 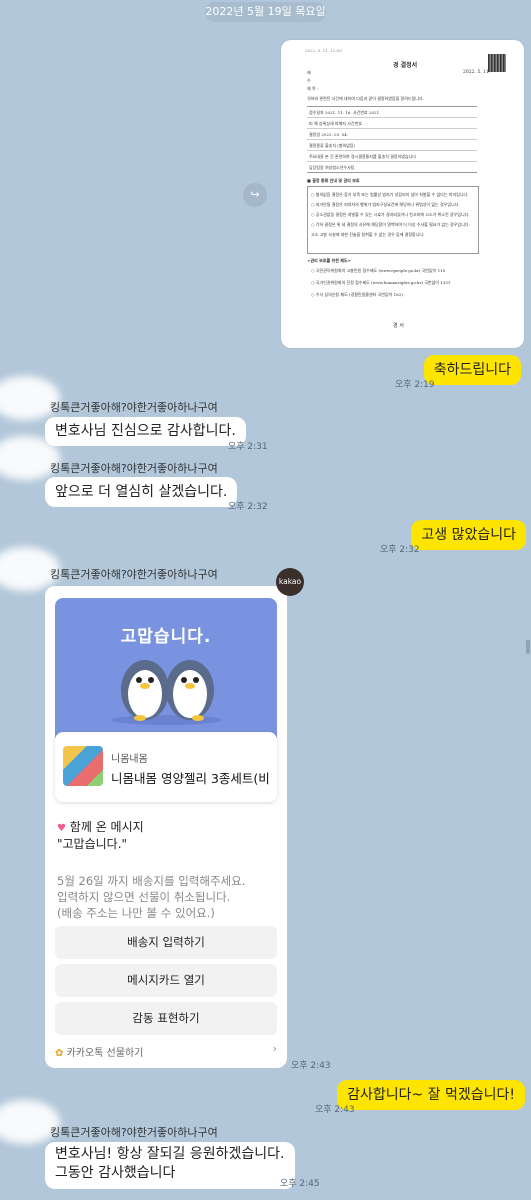 I want to click on doc-section: <권리 보호를 위한 제도>, so click(x=329, y=260).